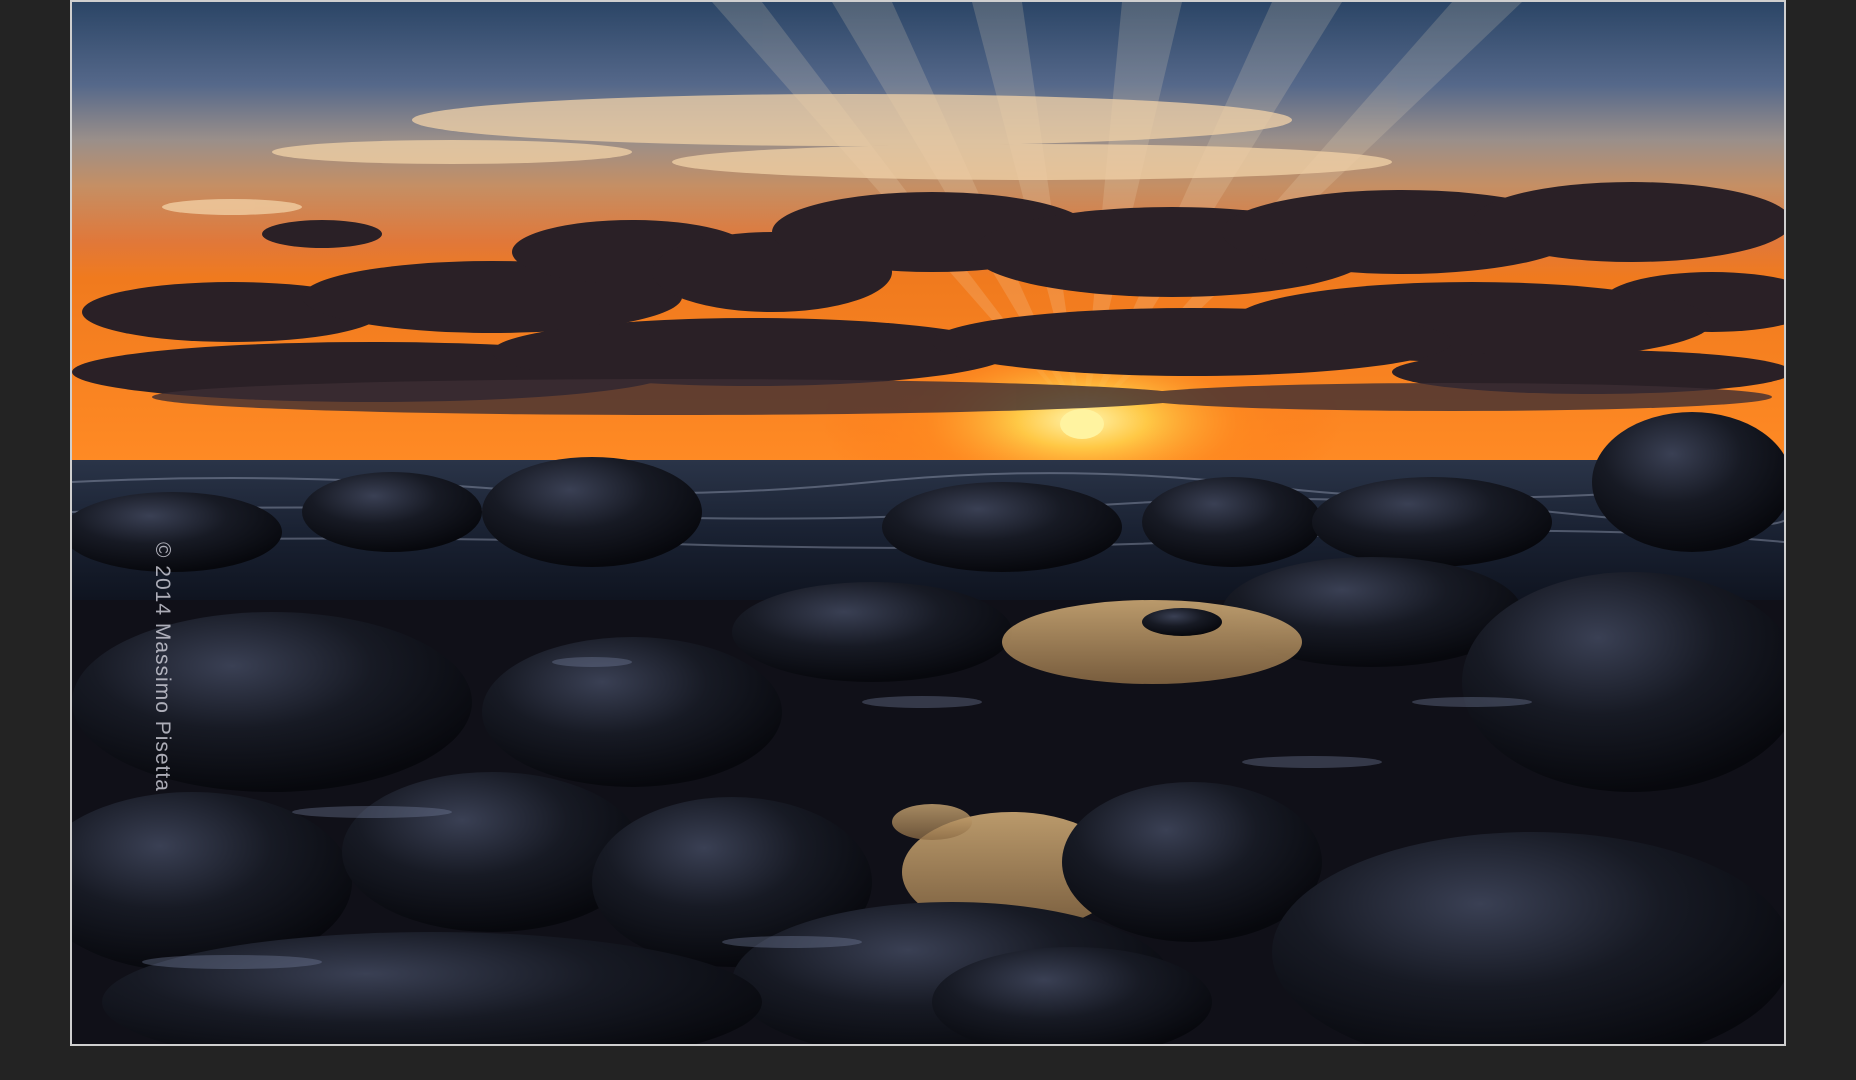  I want to click on copyright-watermark: © 2014 Massimo Pisetta, so click(162, 667).